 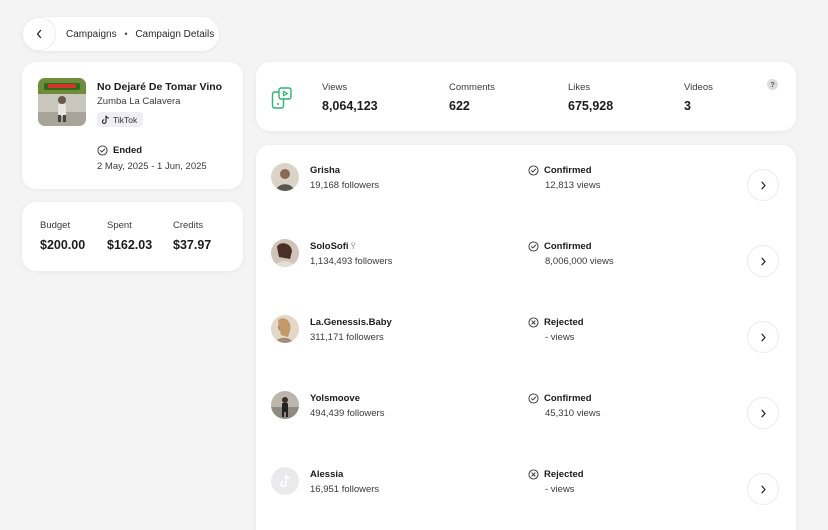 What do you see at coordinates (335, 87) in the screenshot?
I see `views-label: Views` at bounding box center [335, 87].